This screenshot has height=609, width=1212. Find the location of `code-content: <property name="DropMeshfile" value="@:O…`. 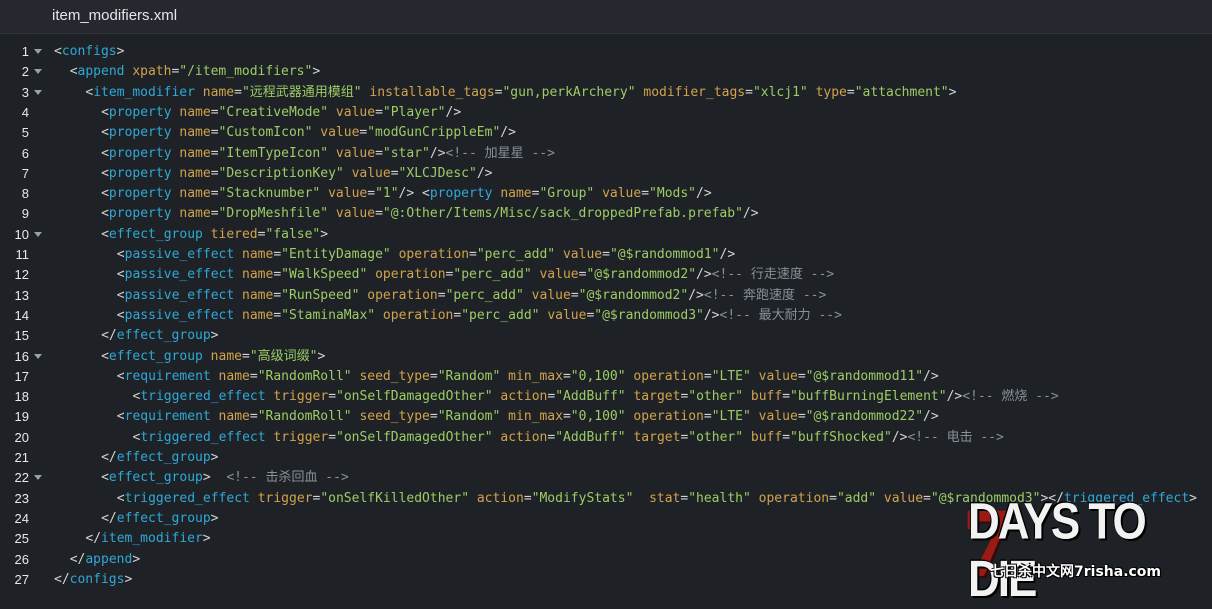

code-content: <property name="DropMeshfile" value="@:O… is located at coordinates (429, 214).